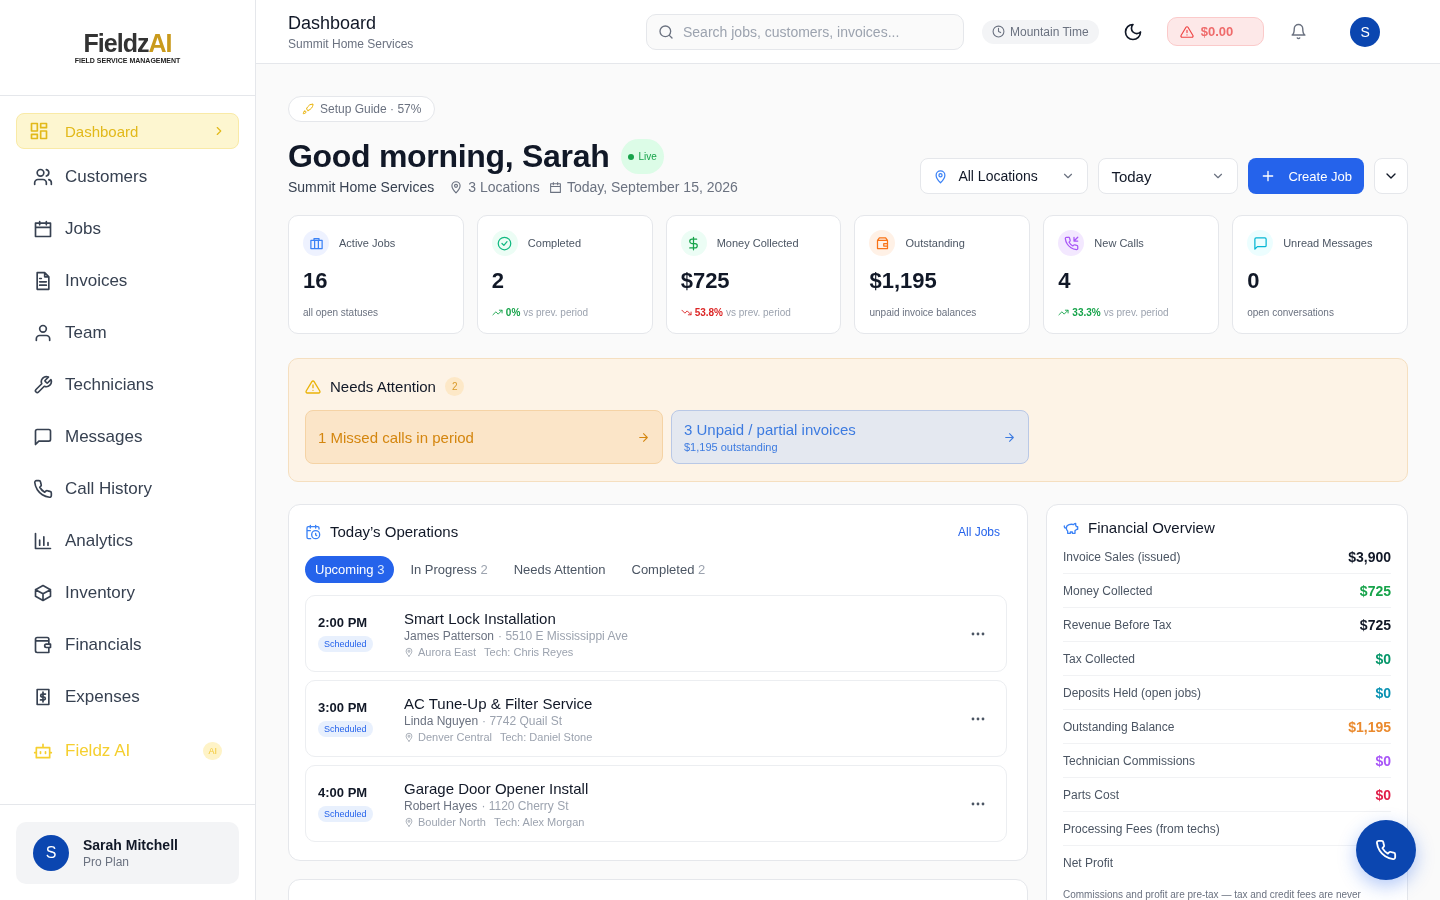 This screenshot has width=1440, height=900. I want to click on panel-title: Needs Attention, so click(383, 386).